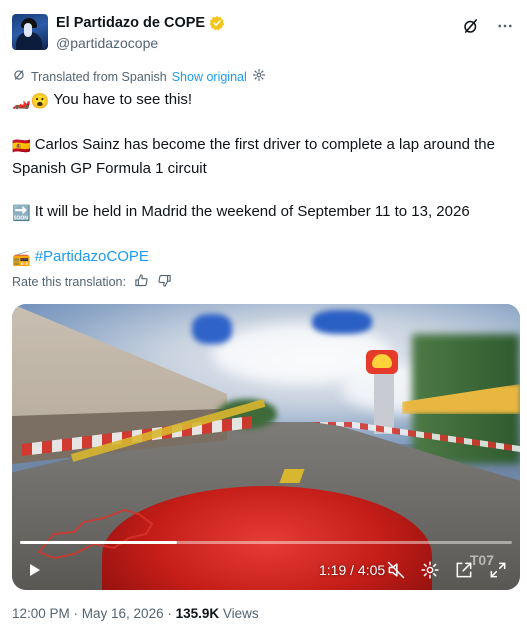 This screenshot has width=527, height=630. I want to click on popout-icon, so click(464, 572).